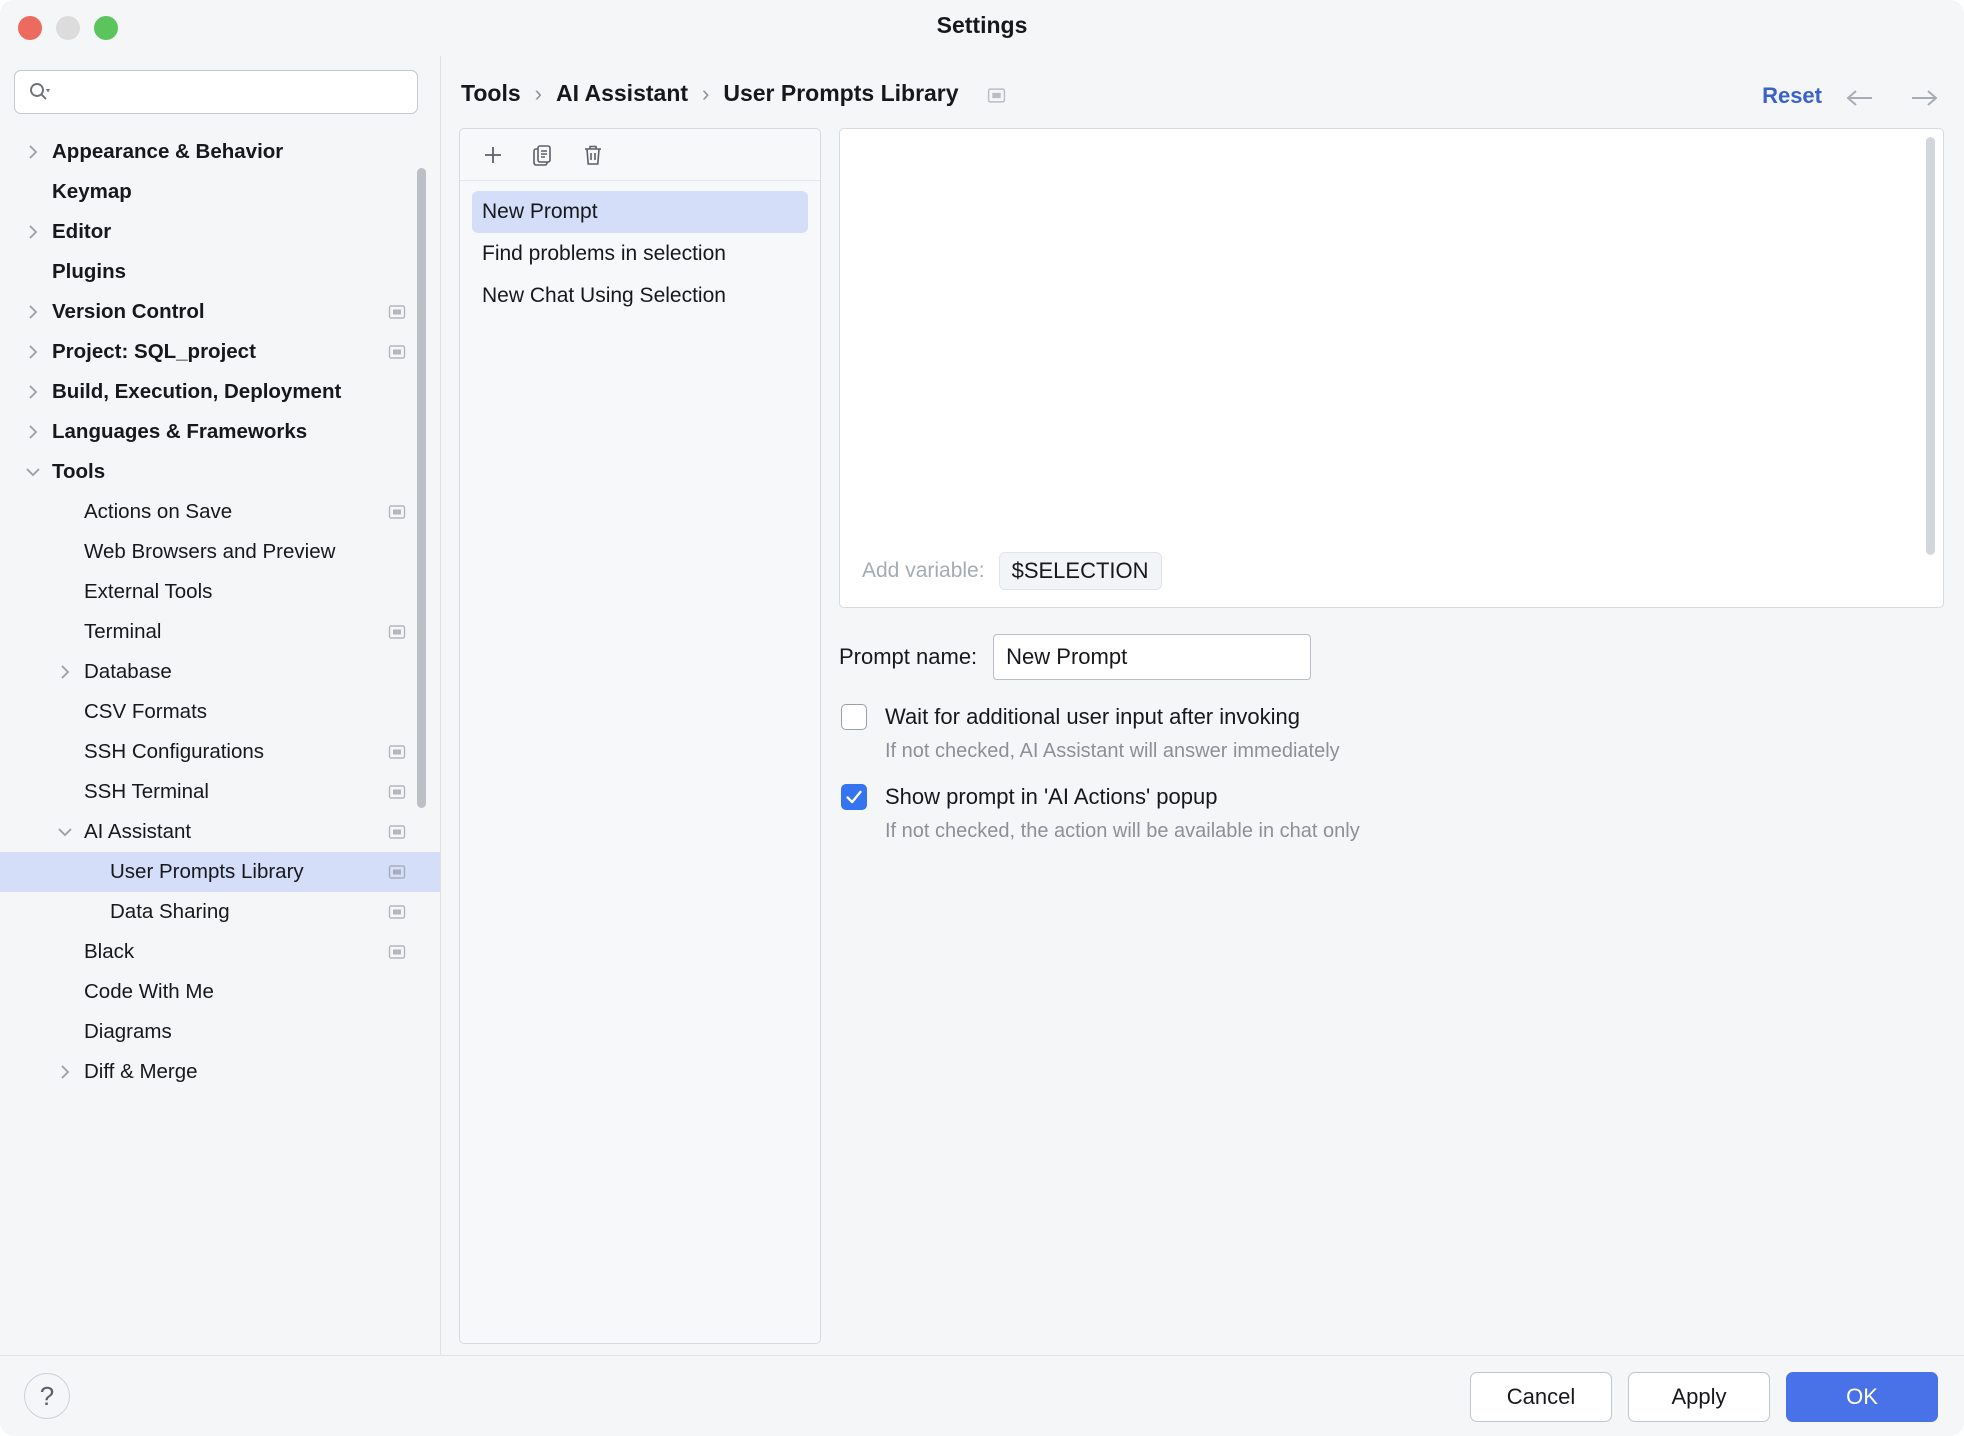  What do you see at coordinates (47, 1396) in the screenshot?
I see `help-button: ?` at bounding box center [47, 1396].